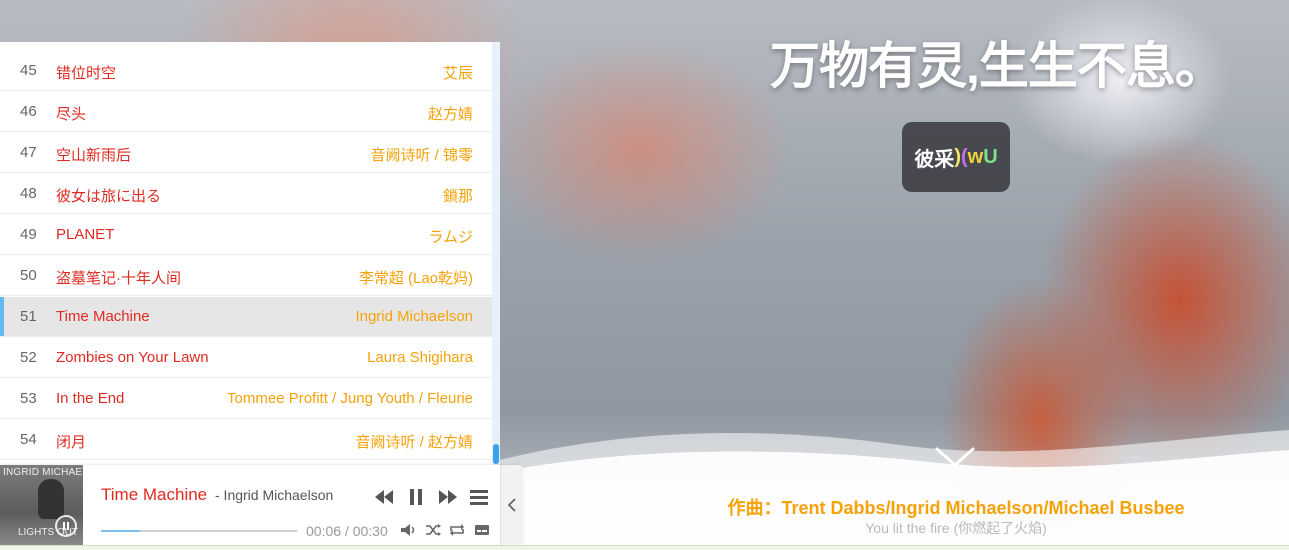 Image resolution: width=1289 pixels, height=550 pixels. I want to click on track-artist: 赵方婧, so click(450, 113).